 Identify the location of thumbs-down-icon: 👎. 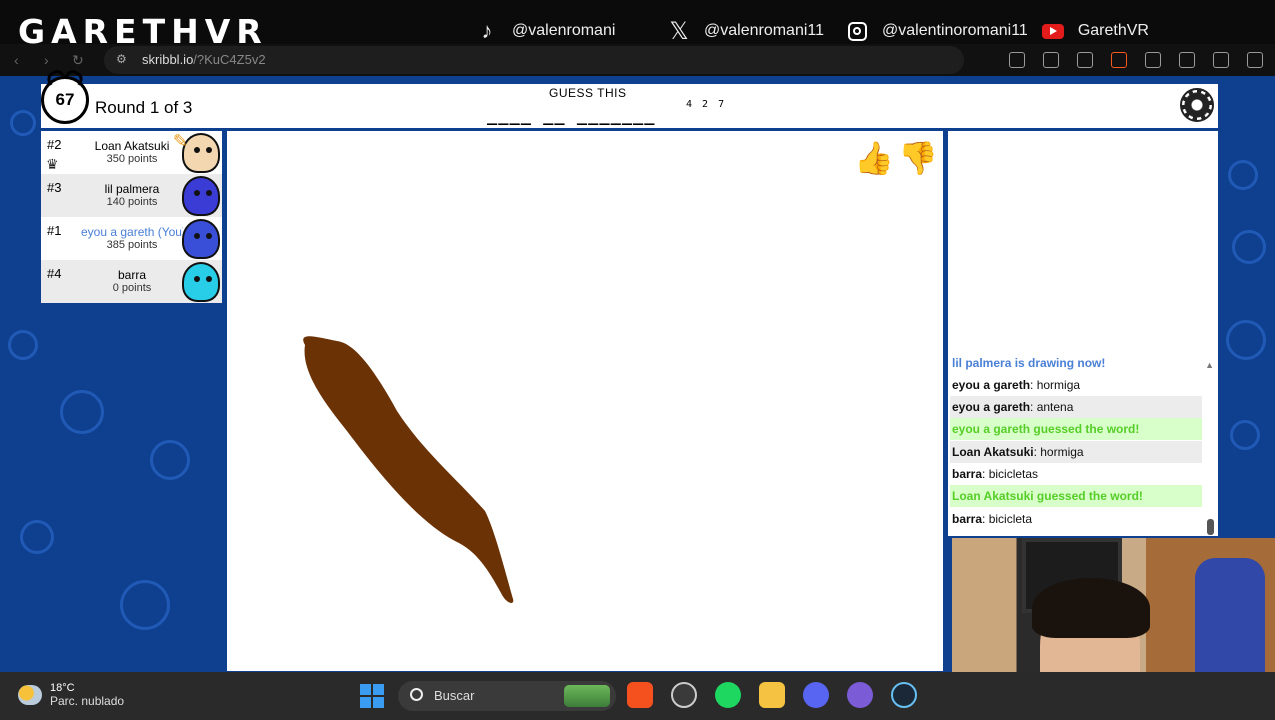
(918, 158).